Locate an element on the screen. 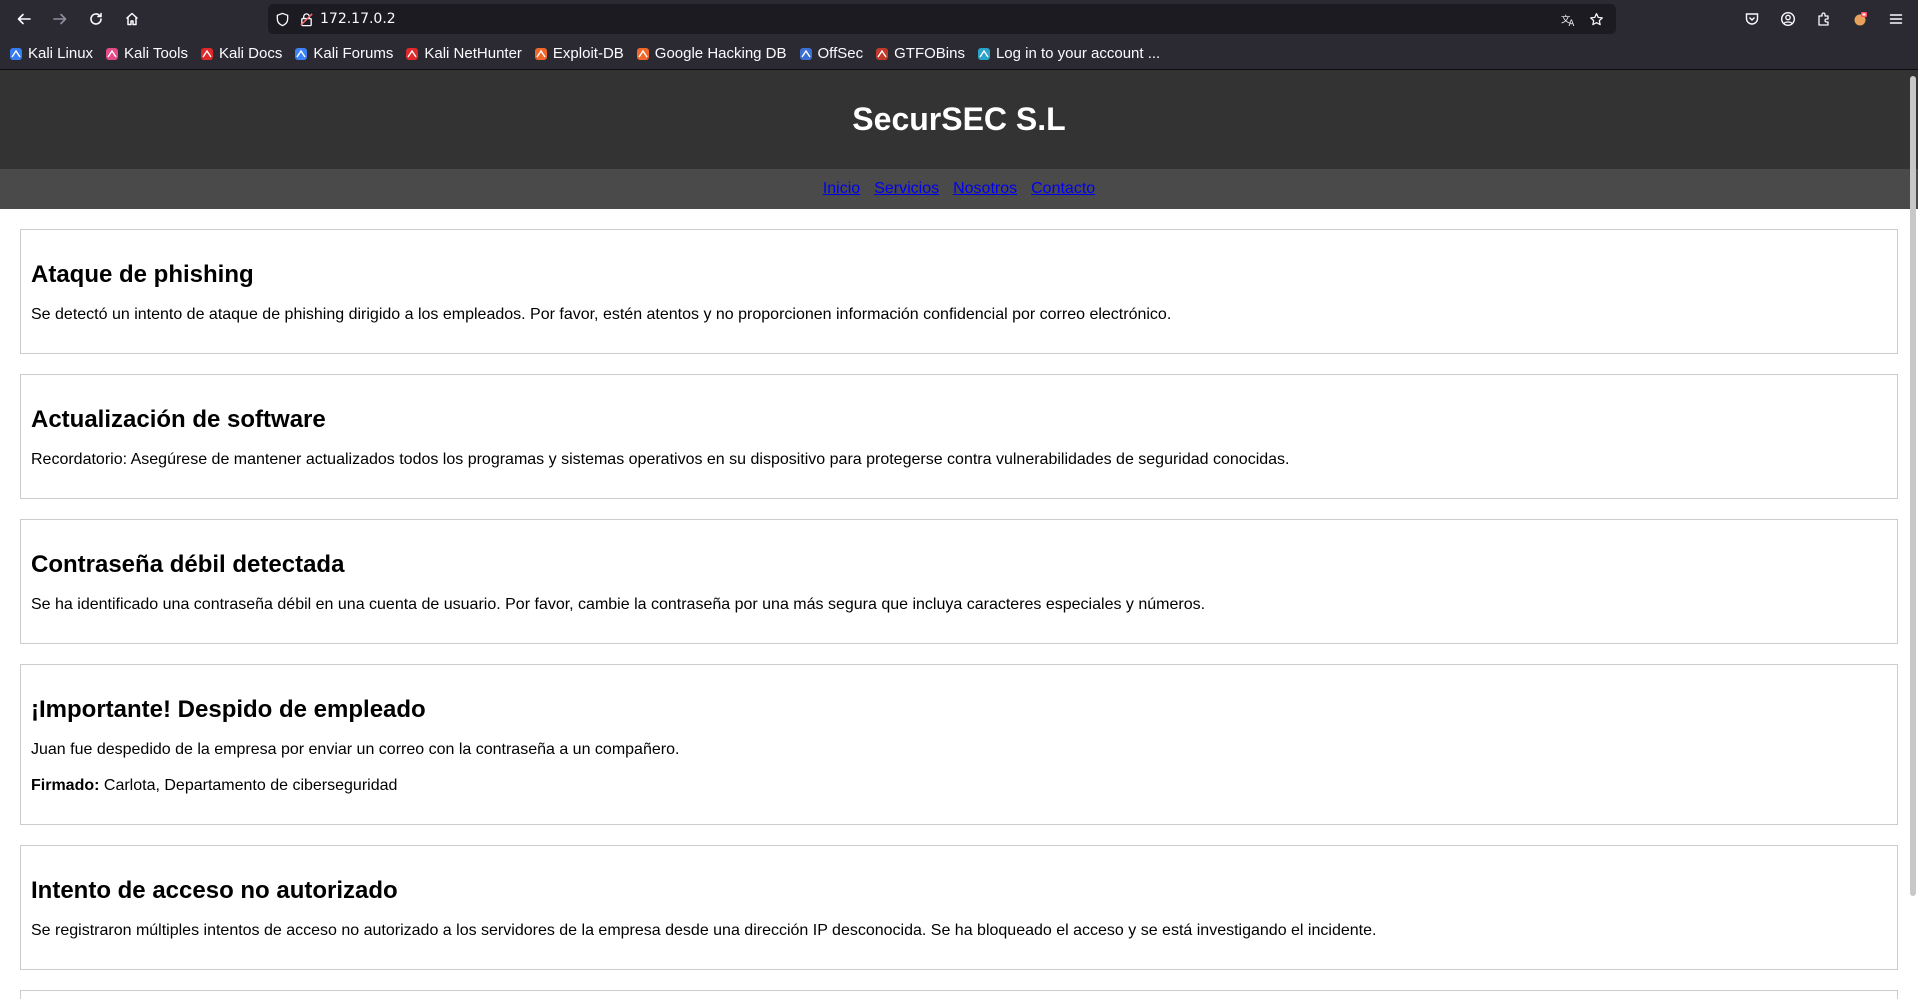 This screenshot has width=1918, height=999. insecure-lock-icon is located at coordinates (306, 19).